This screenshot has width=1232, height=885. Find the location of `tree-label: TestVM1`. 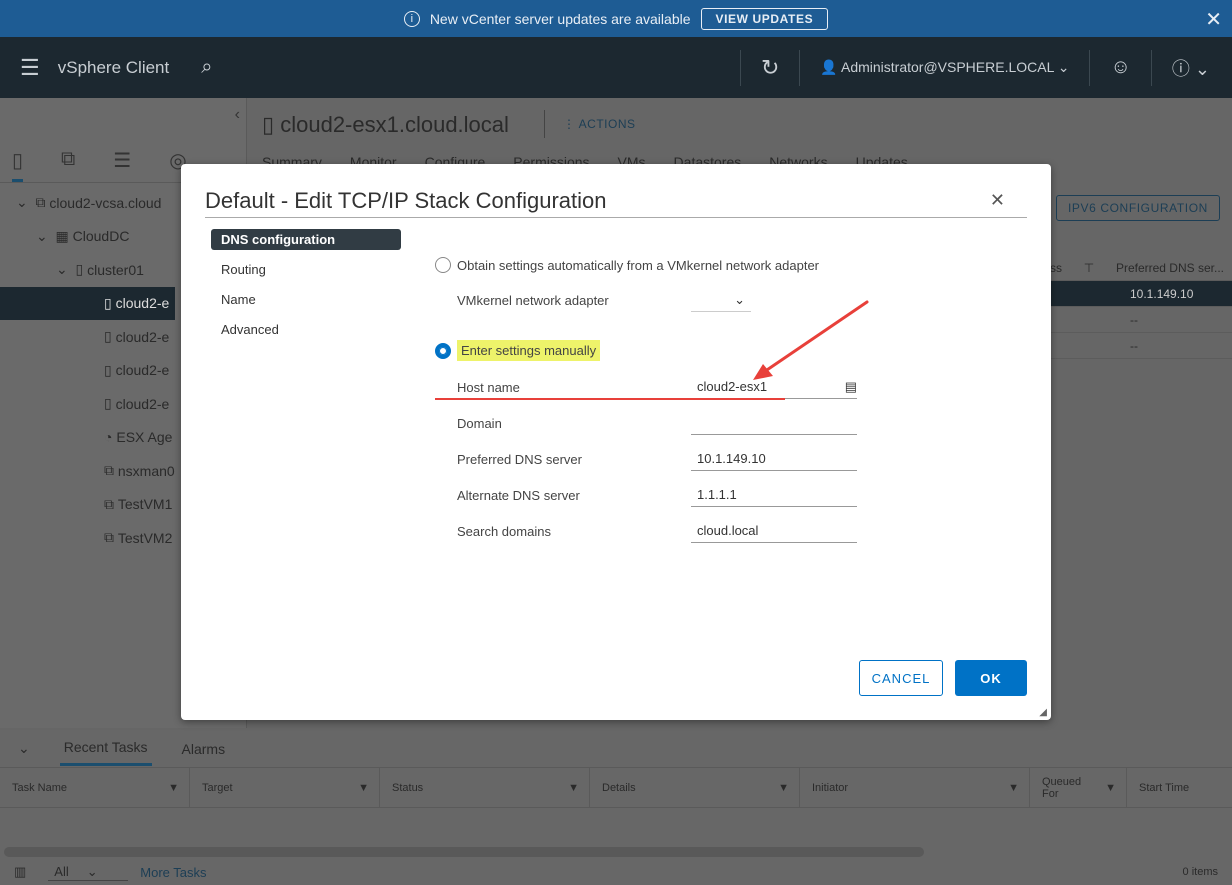

tree-label: TestVM1 is located at coordinates (145, 504).